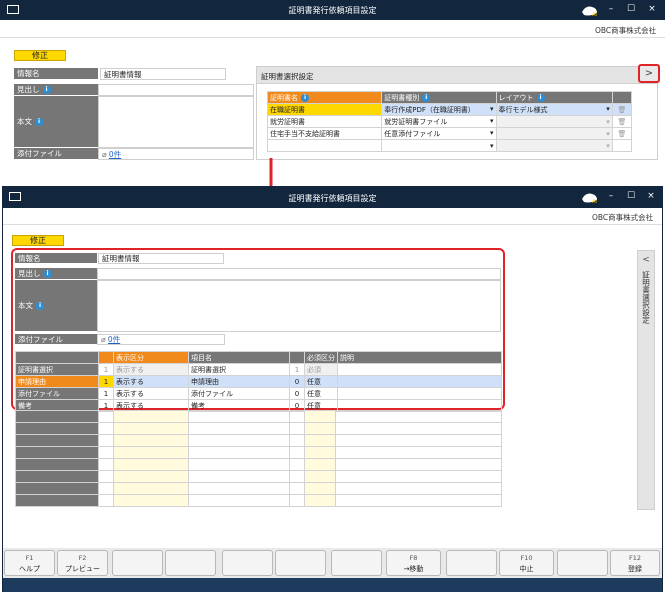 The height and width of the screenshot is (592, 665). I want to click on f10-cancel-button: F10 中止, so click(526, 563).